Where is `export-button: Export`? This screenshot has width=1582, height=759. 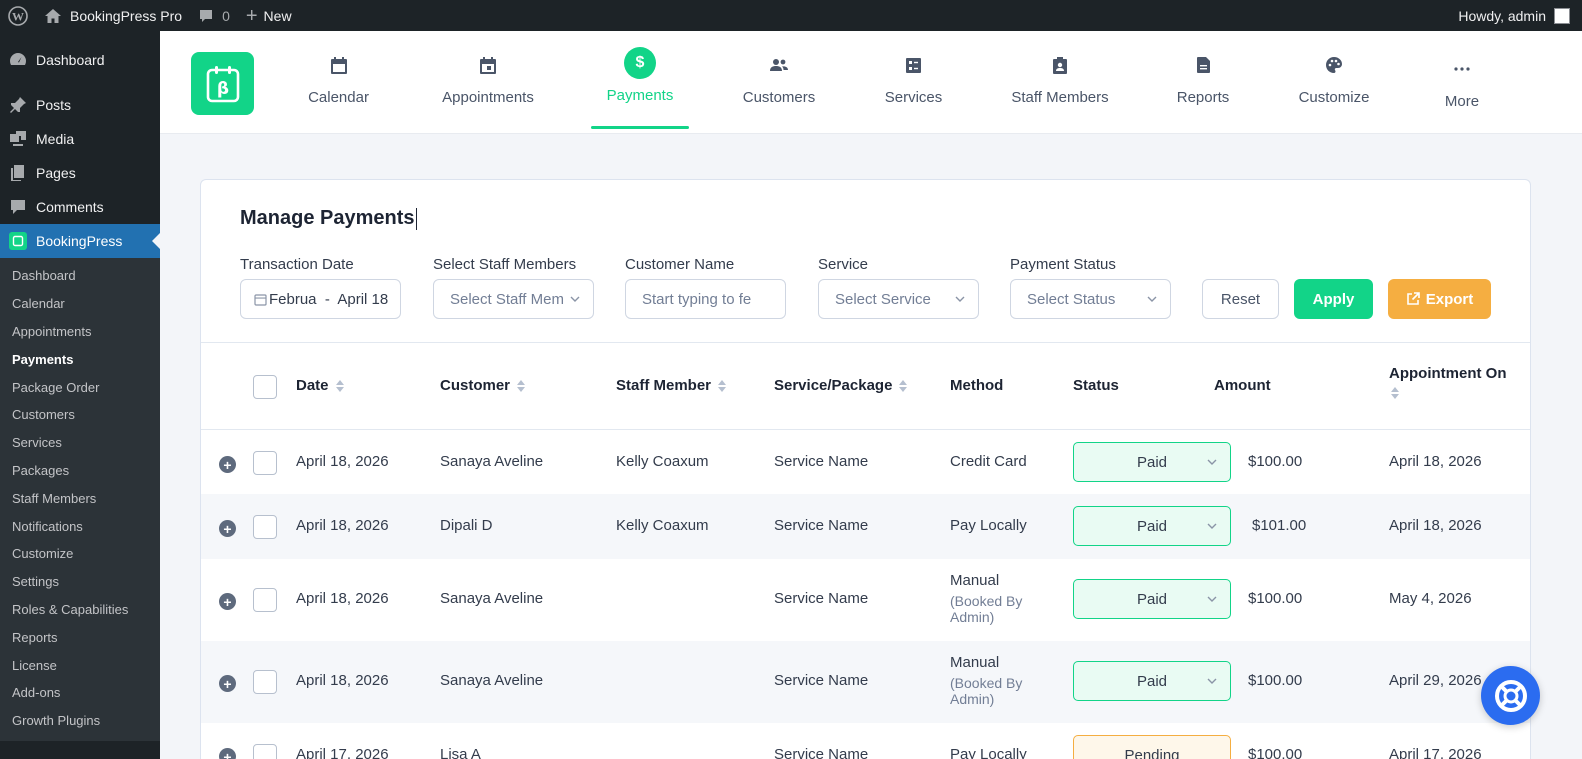
export-button: Export is located at coordinates (1439, 299).